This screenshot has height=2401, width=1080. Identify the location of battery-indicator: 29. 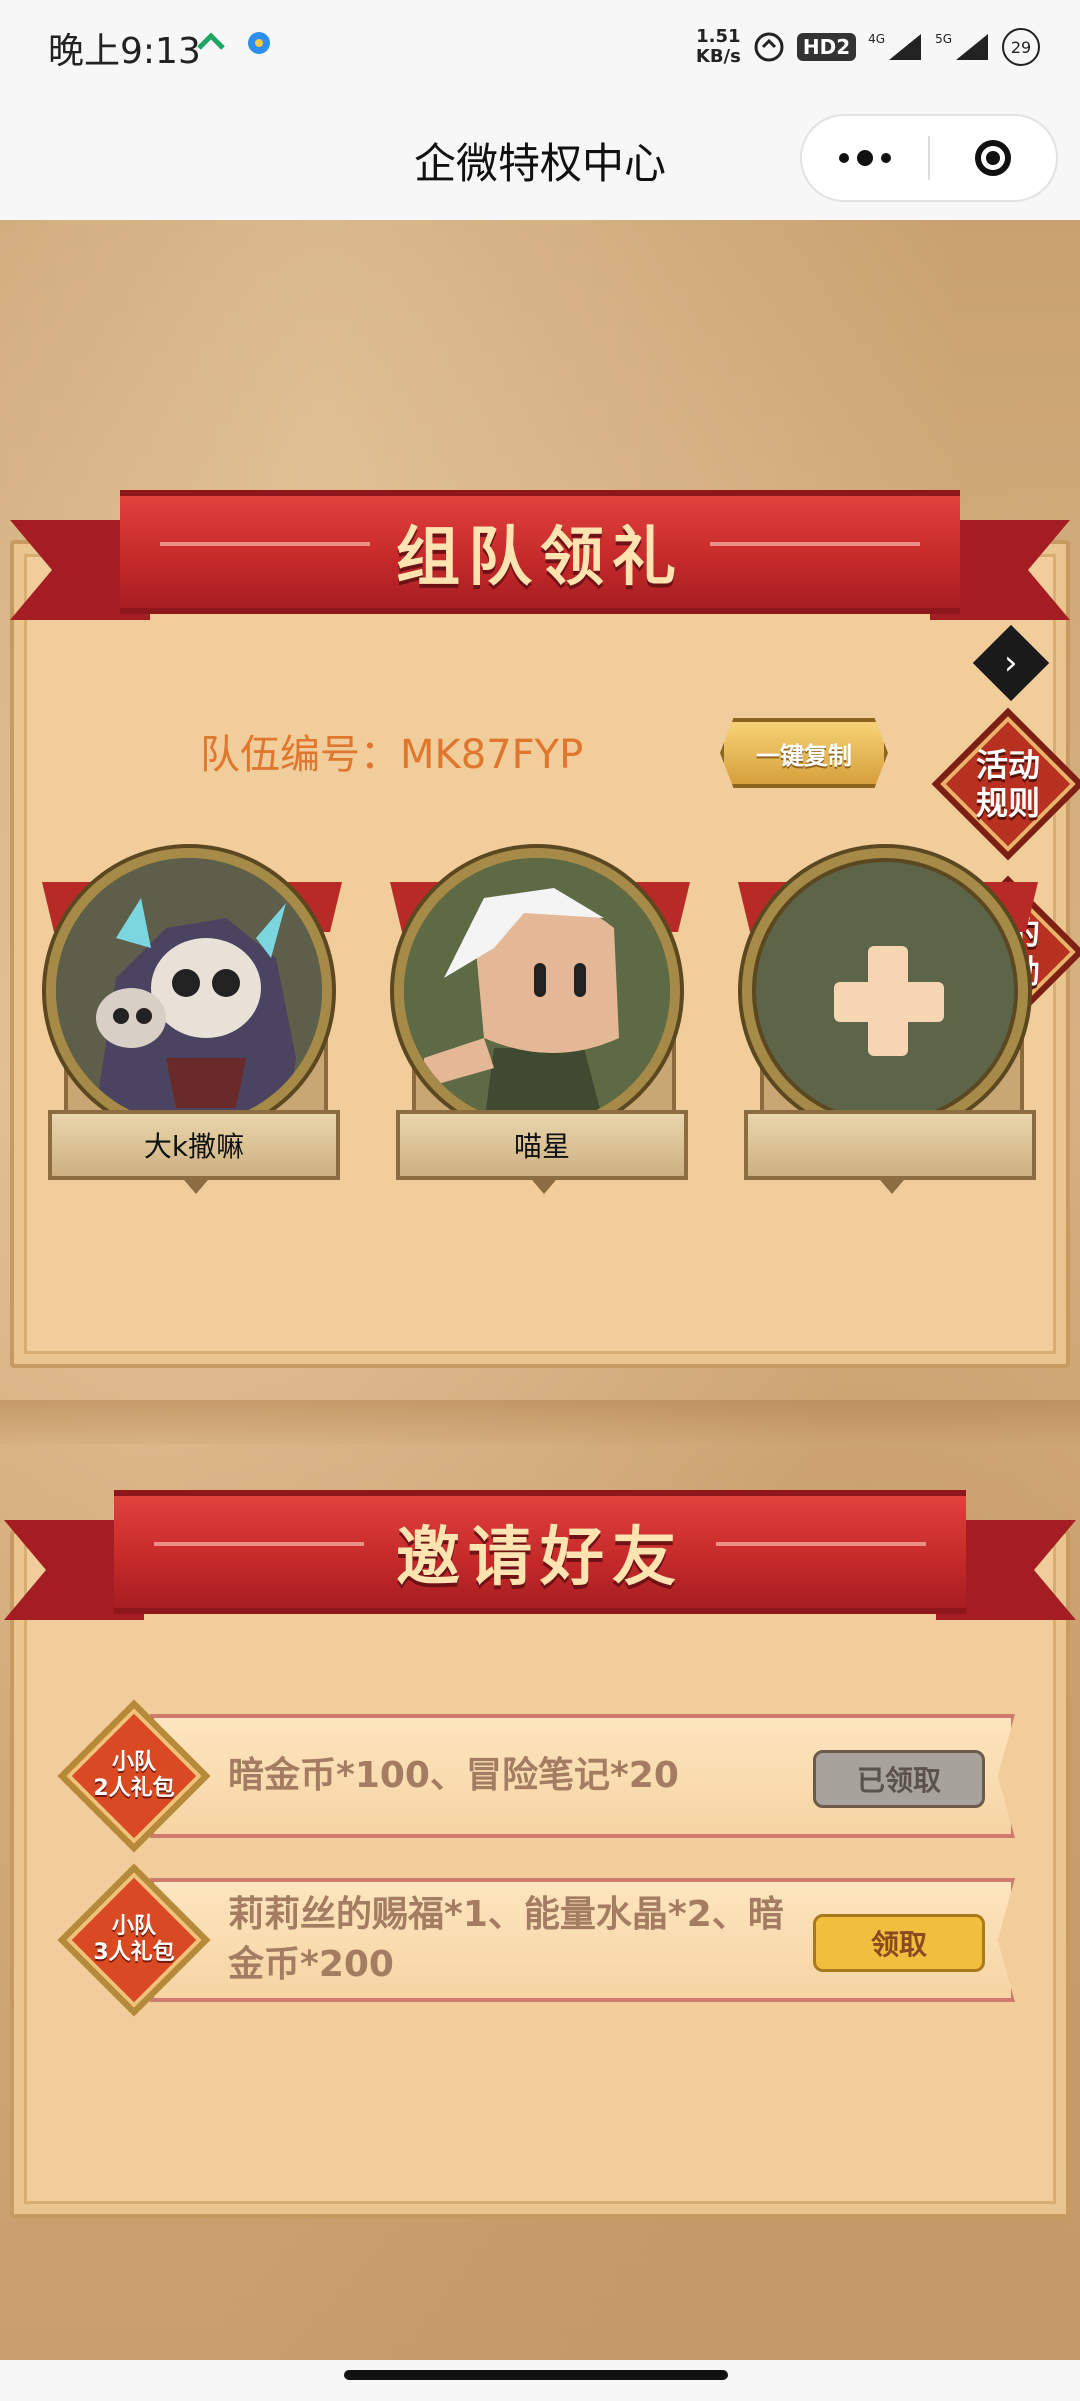
(1021, 47).